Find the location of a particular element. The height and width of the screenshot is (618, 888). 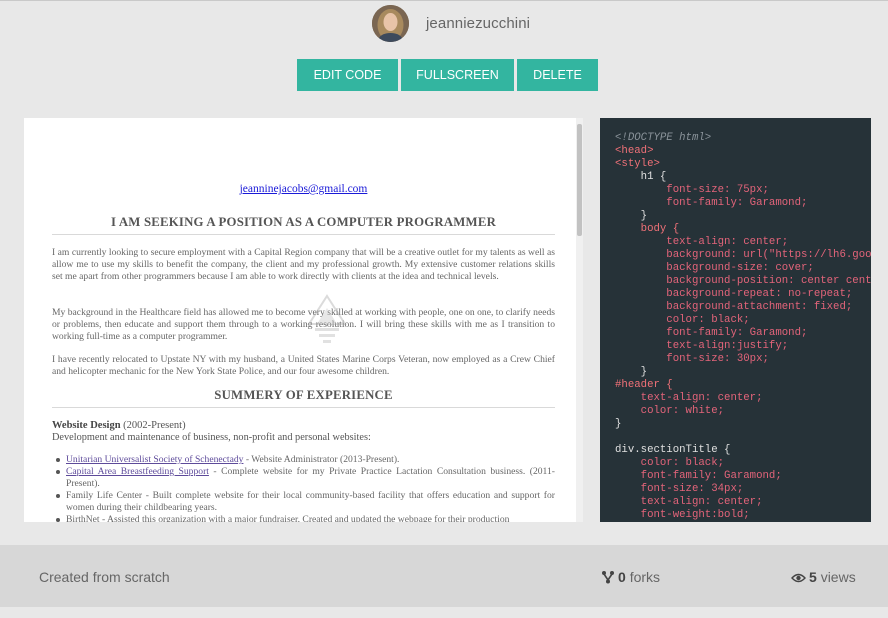

experience-title: Website Design (2002-Present) is located at coordinates (119, 425).